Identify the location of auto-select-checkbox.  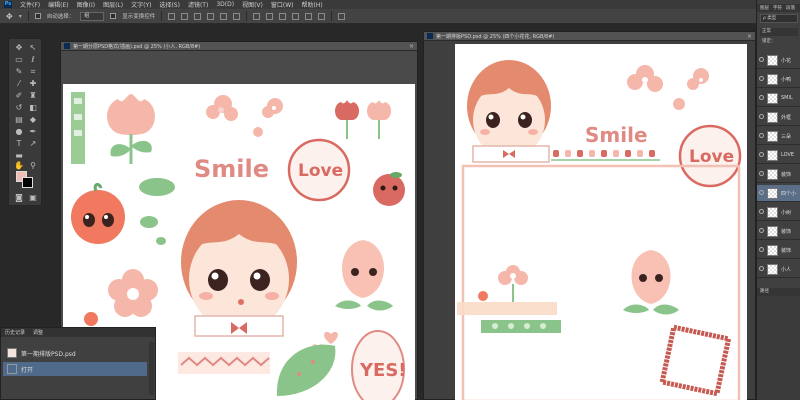
(37, 16).